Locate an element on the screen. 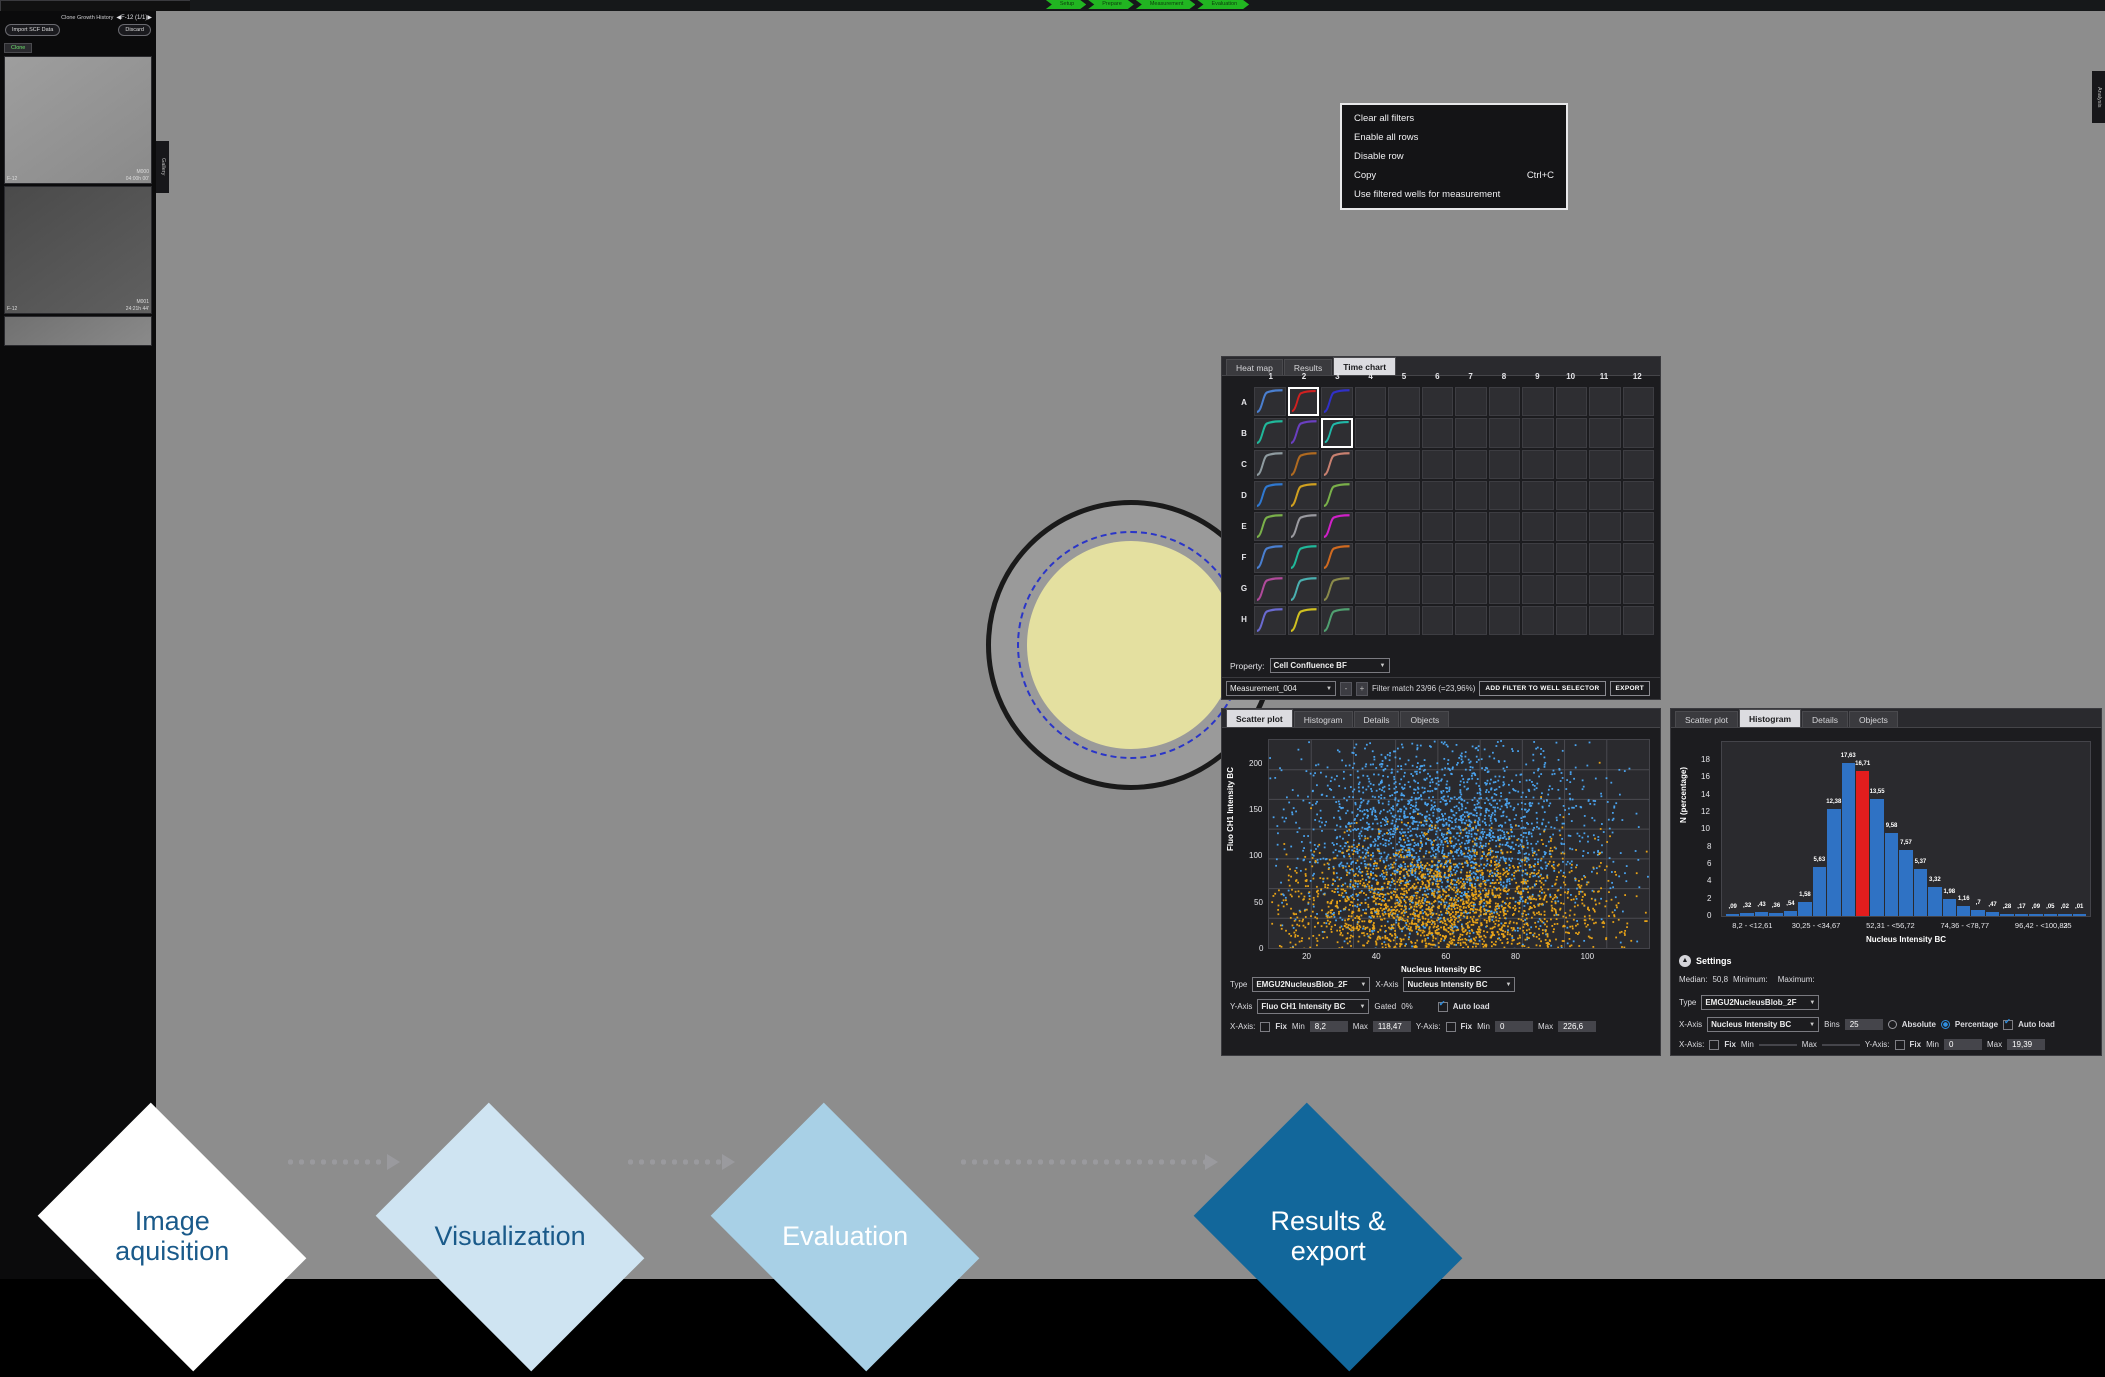 The image size is (2105, 1377). menu-item-enable-all-rows: Enable all rows is located at coordinates (1454, 137).